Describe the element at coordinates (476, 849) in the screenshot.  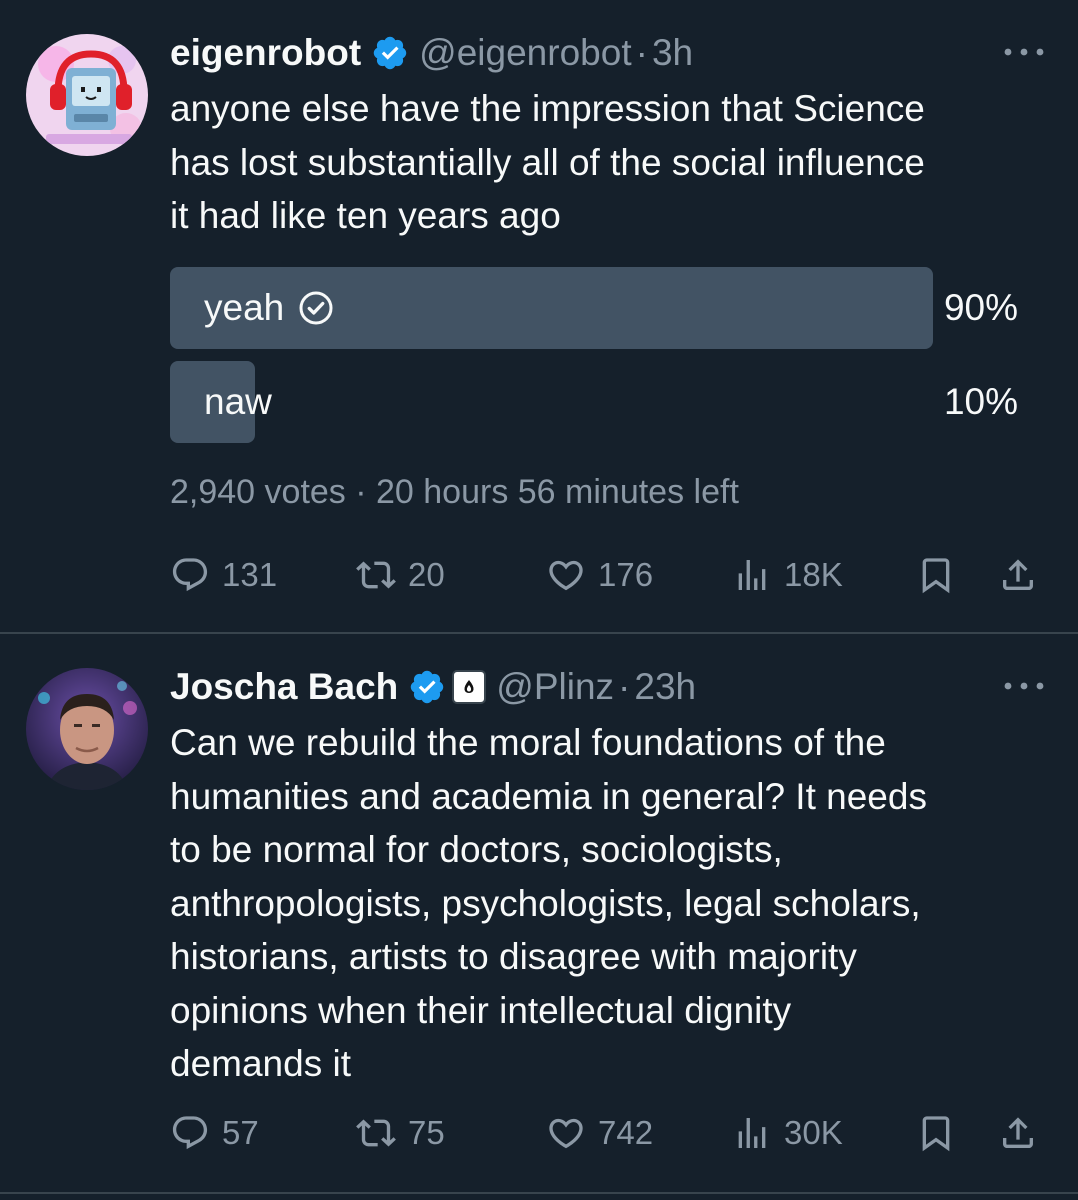
I see `tweet-text-line: to be normal for doctors, sociologists,` at that location.